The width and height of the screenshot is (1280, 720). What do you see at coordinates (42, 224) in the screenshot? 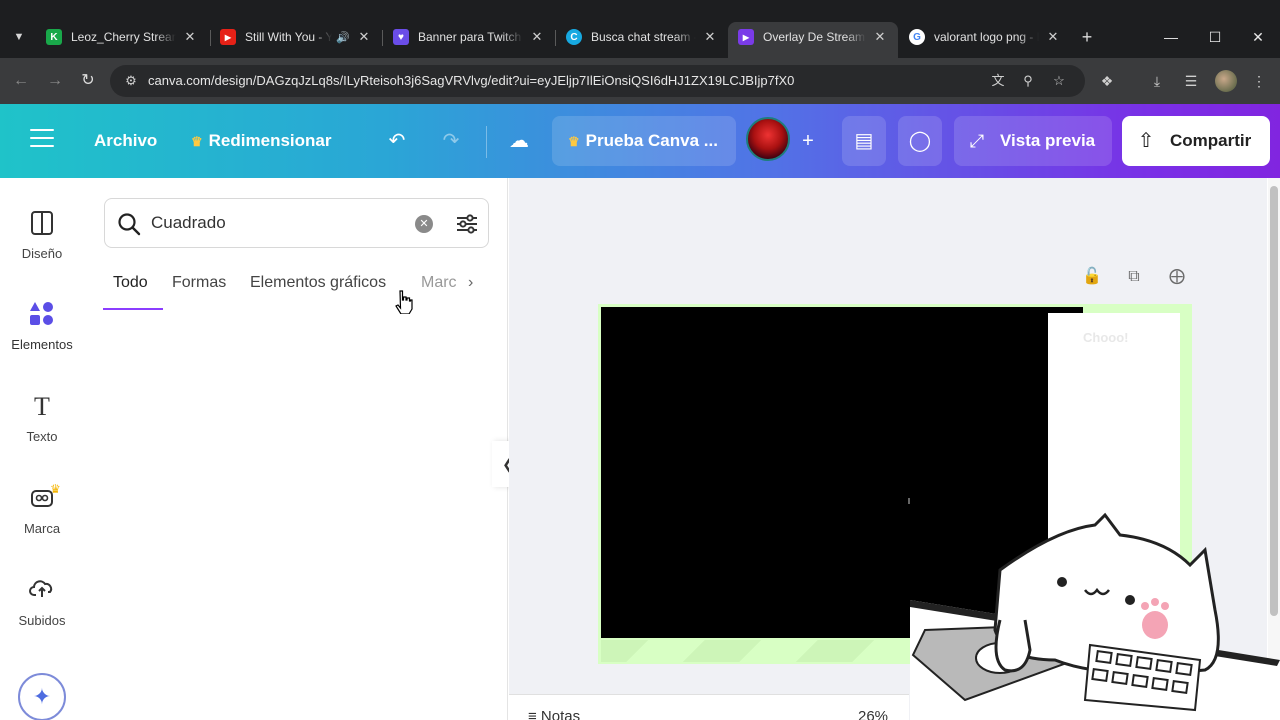
I see `layout-icon` at bounding box center [42, 224].